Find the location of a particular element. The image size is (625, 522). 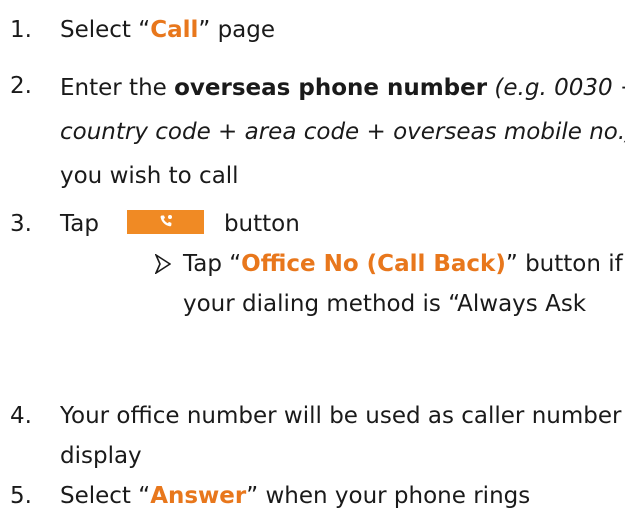

call-highlight: Call is located at coordinates (174, 30).